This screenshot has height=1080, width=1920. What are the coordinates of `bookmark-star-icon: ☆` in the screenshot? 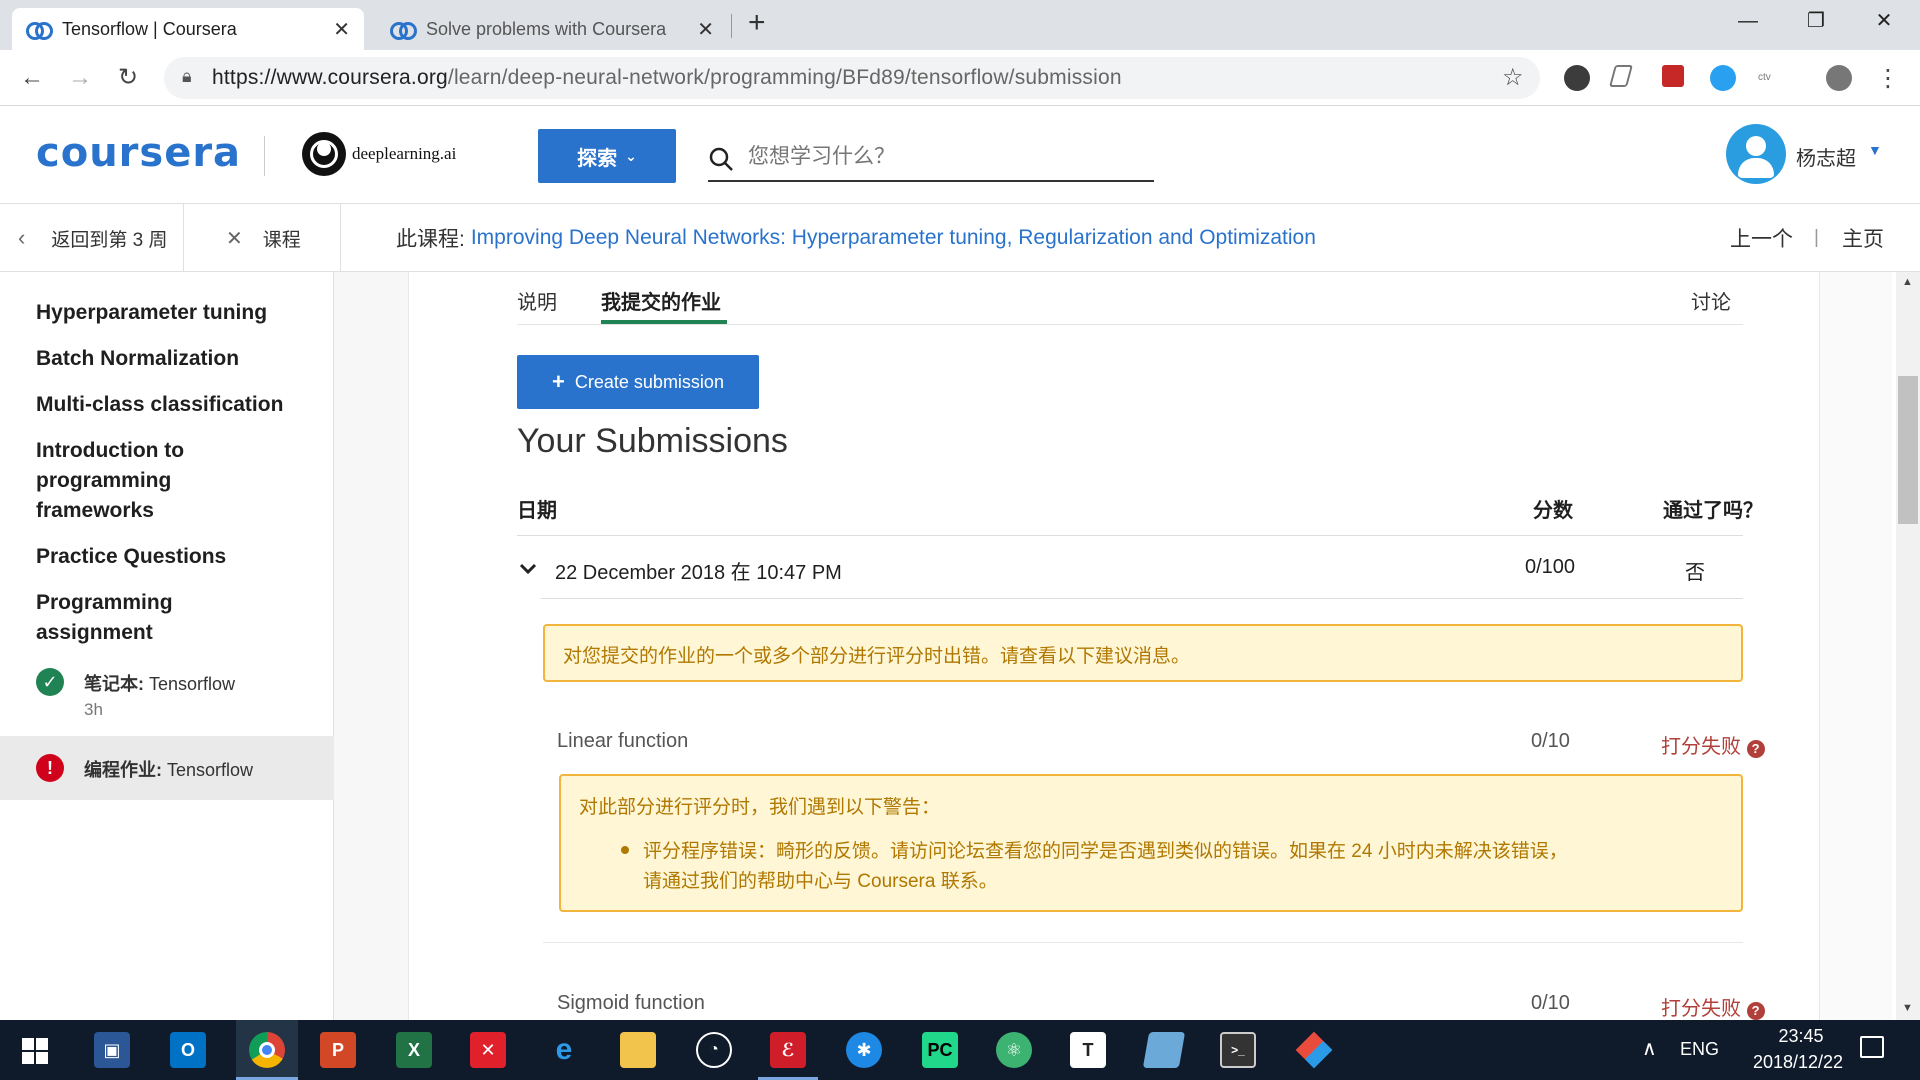 It's located at (1513, 77).